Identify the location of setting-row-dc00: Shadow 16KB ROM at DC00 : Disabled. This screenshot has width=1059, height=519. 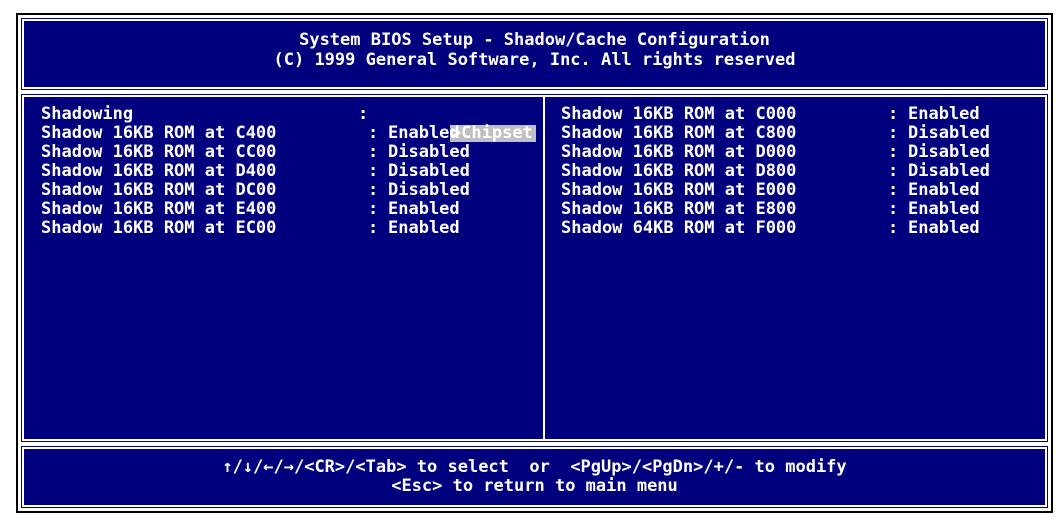
(286, 190).